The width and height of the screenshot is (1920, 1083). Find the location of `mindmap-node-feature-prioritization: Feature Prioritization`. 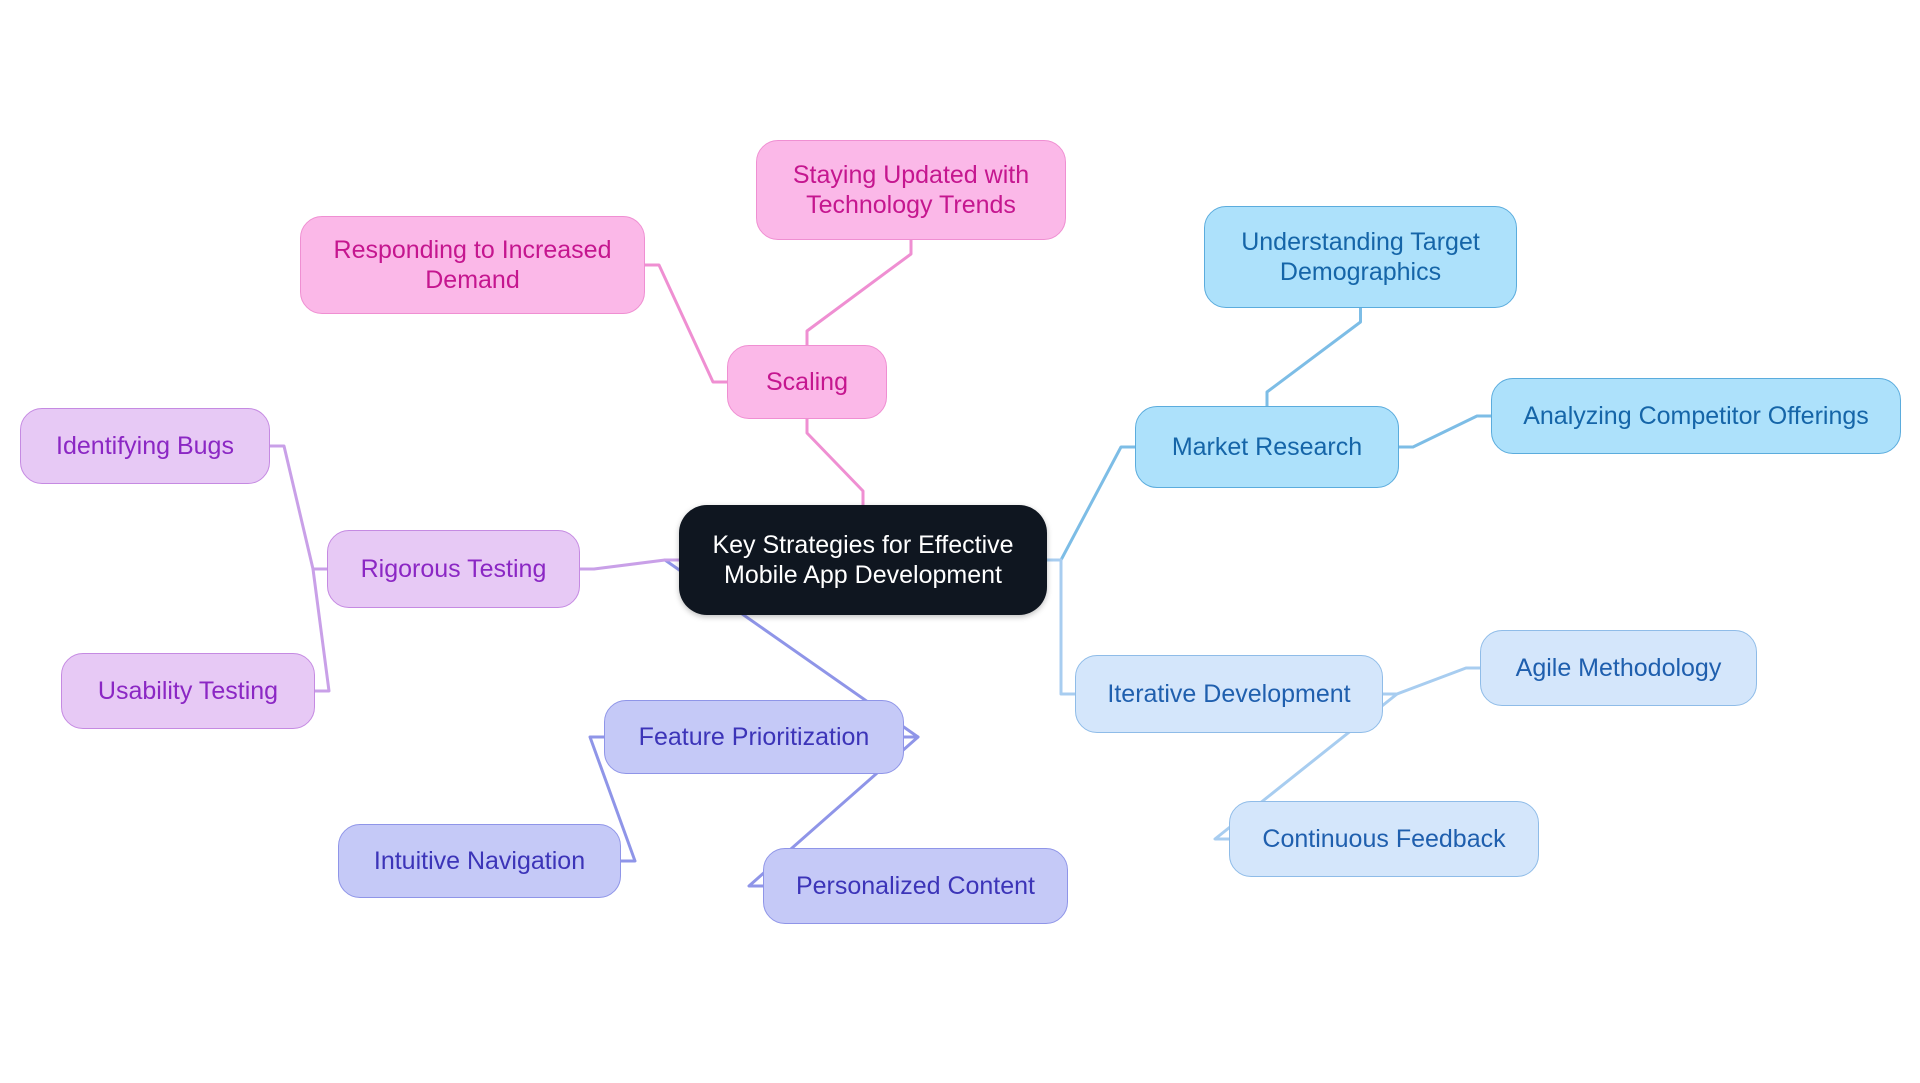

mindmap-node-feature-prioritization: Feature Prioritization is located at coordinates (754, 737).